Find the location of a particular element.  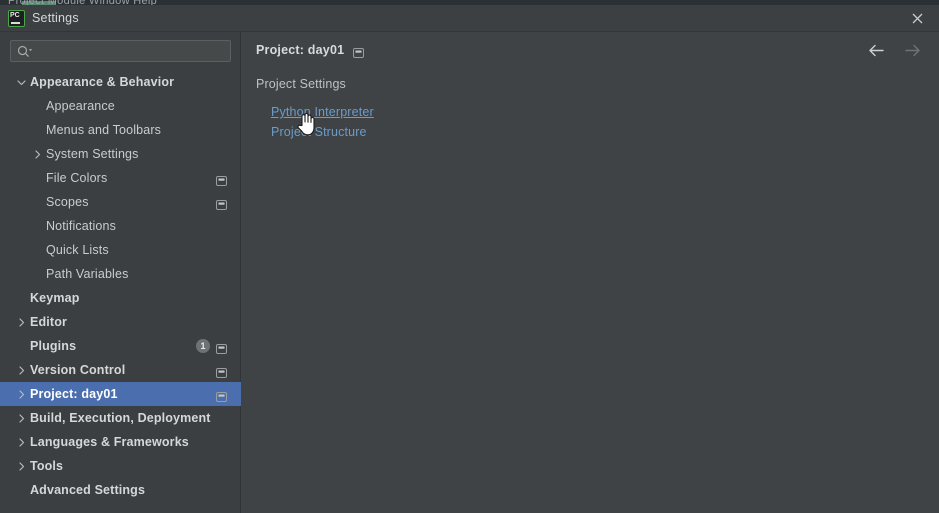

search-icon is located at coordinates (25, 52).